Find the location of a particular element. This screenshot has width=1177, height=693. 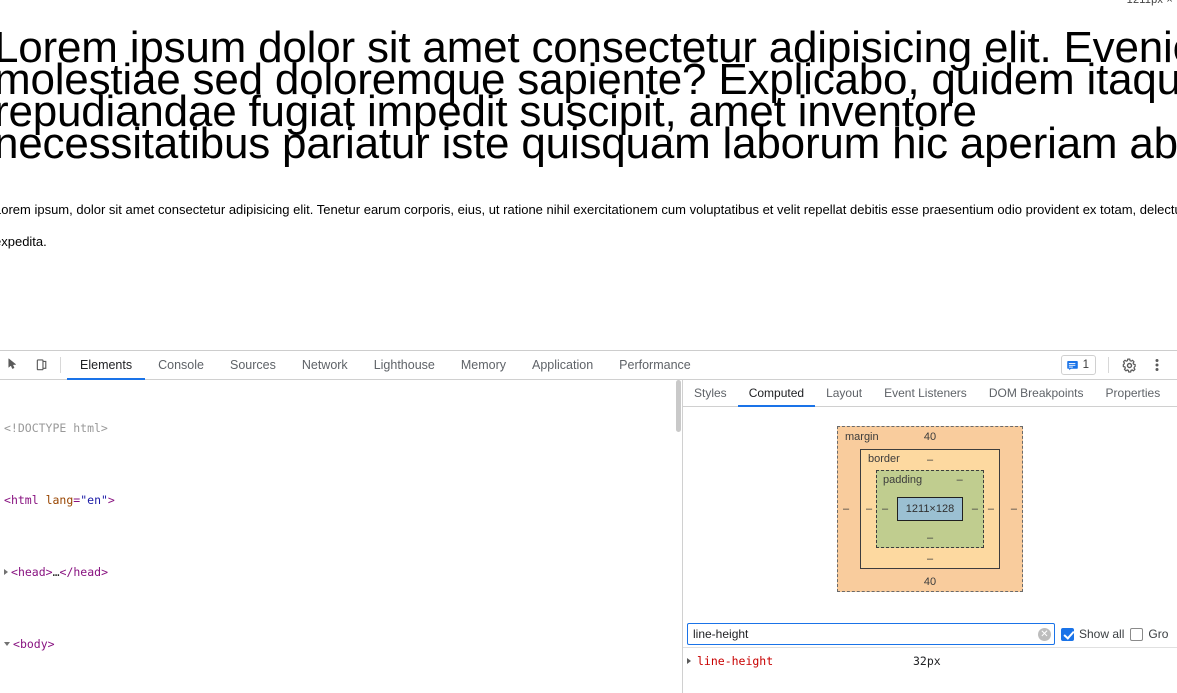

property-value: 32px is located at coordinates (927, 661).